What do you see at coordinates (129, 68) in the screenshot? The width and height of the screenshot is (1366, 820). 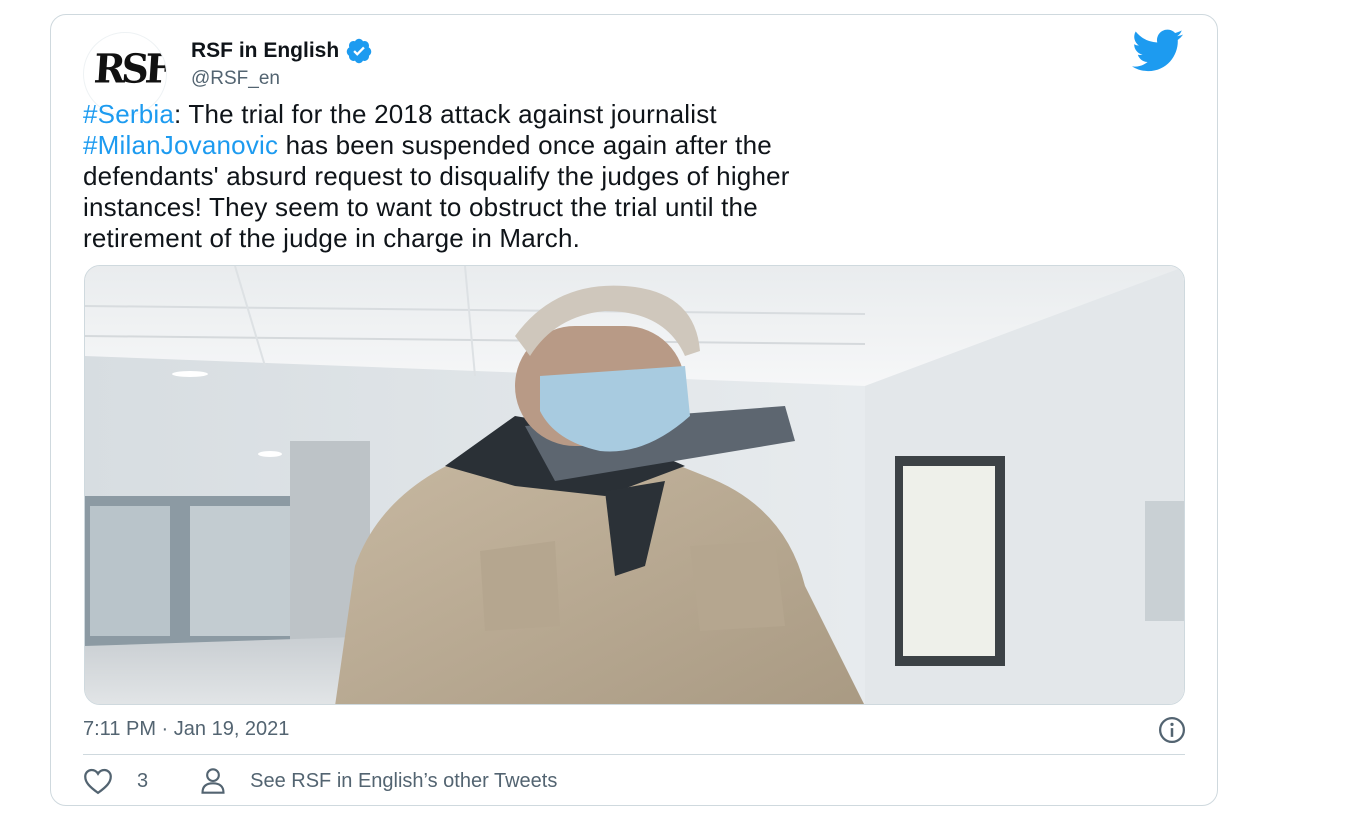 I see `rsf-logo: RSF` at bounding box center [129, 68].